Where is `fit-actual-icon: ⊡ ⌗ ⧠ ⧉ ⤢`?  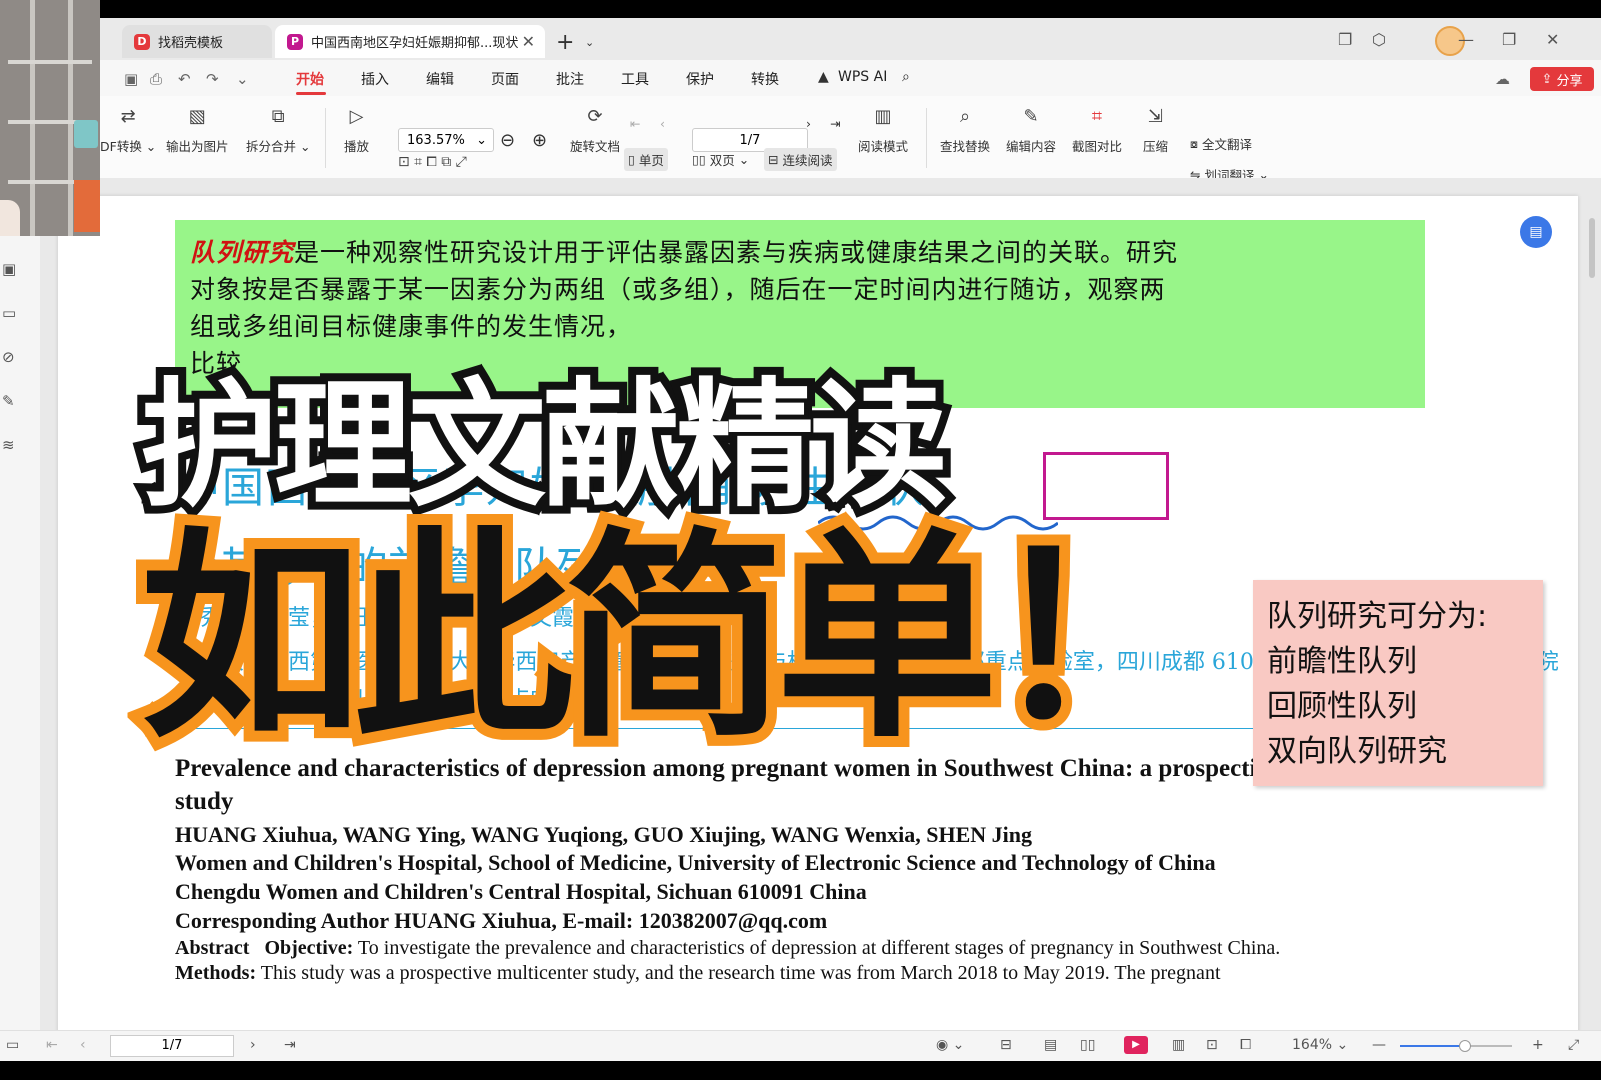
fit-actual-icon: ⊡ ⌗ ⧠ ⧉ ⤢ is located at coordinates (432, 162).